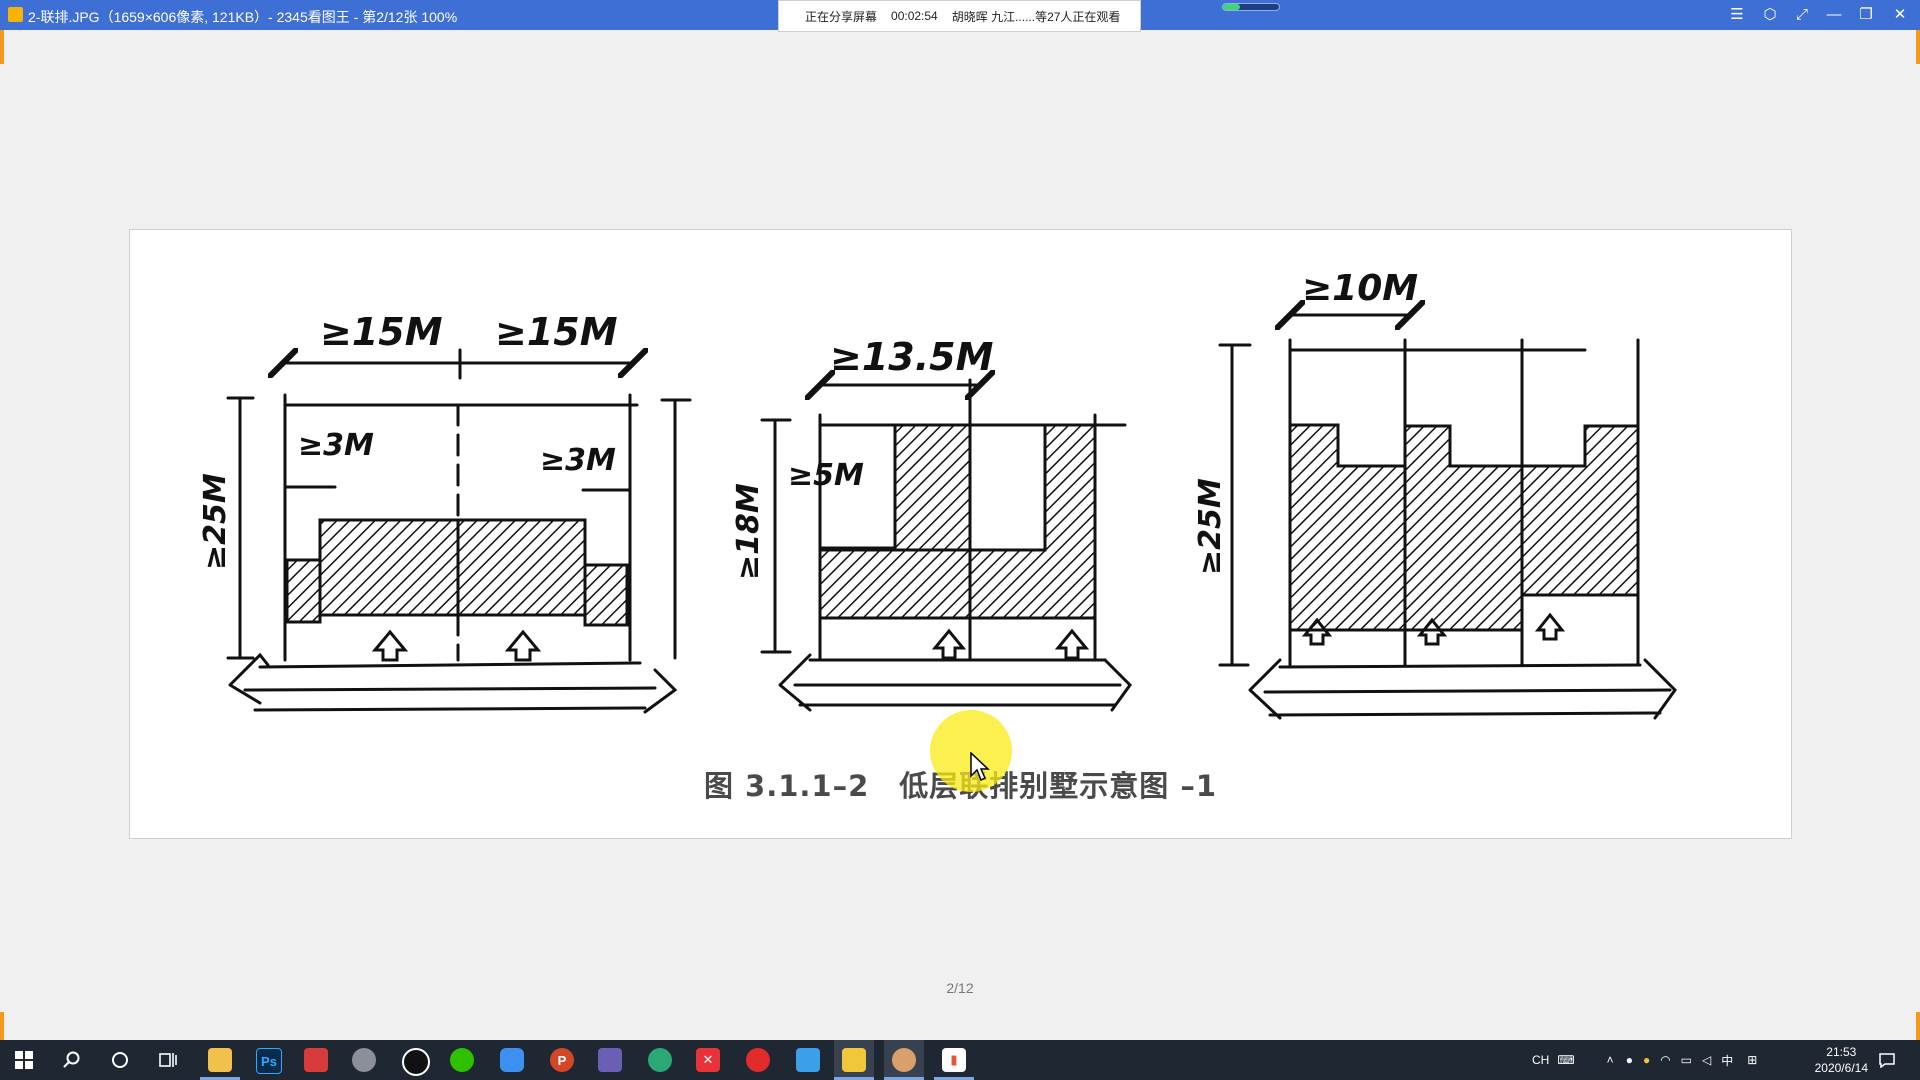  What do you see at coordinates (220, 1060) in the screenshot?
I see `file-explorer-icon` at bounding box center [220, 1060].